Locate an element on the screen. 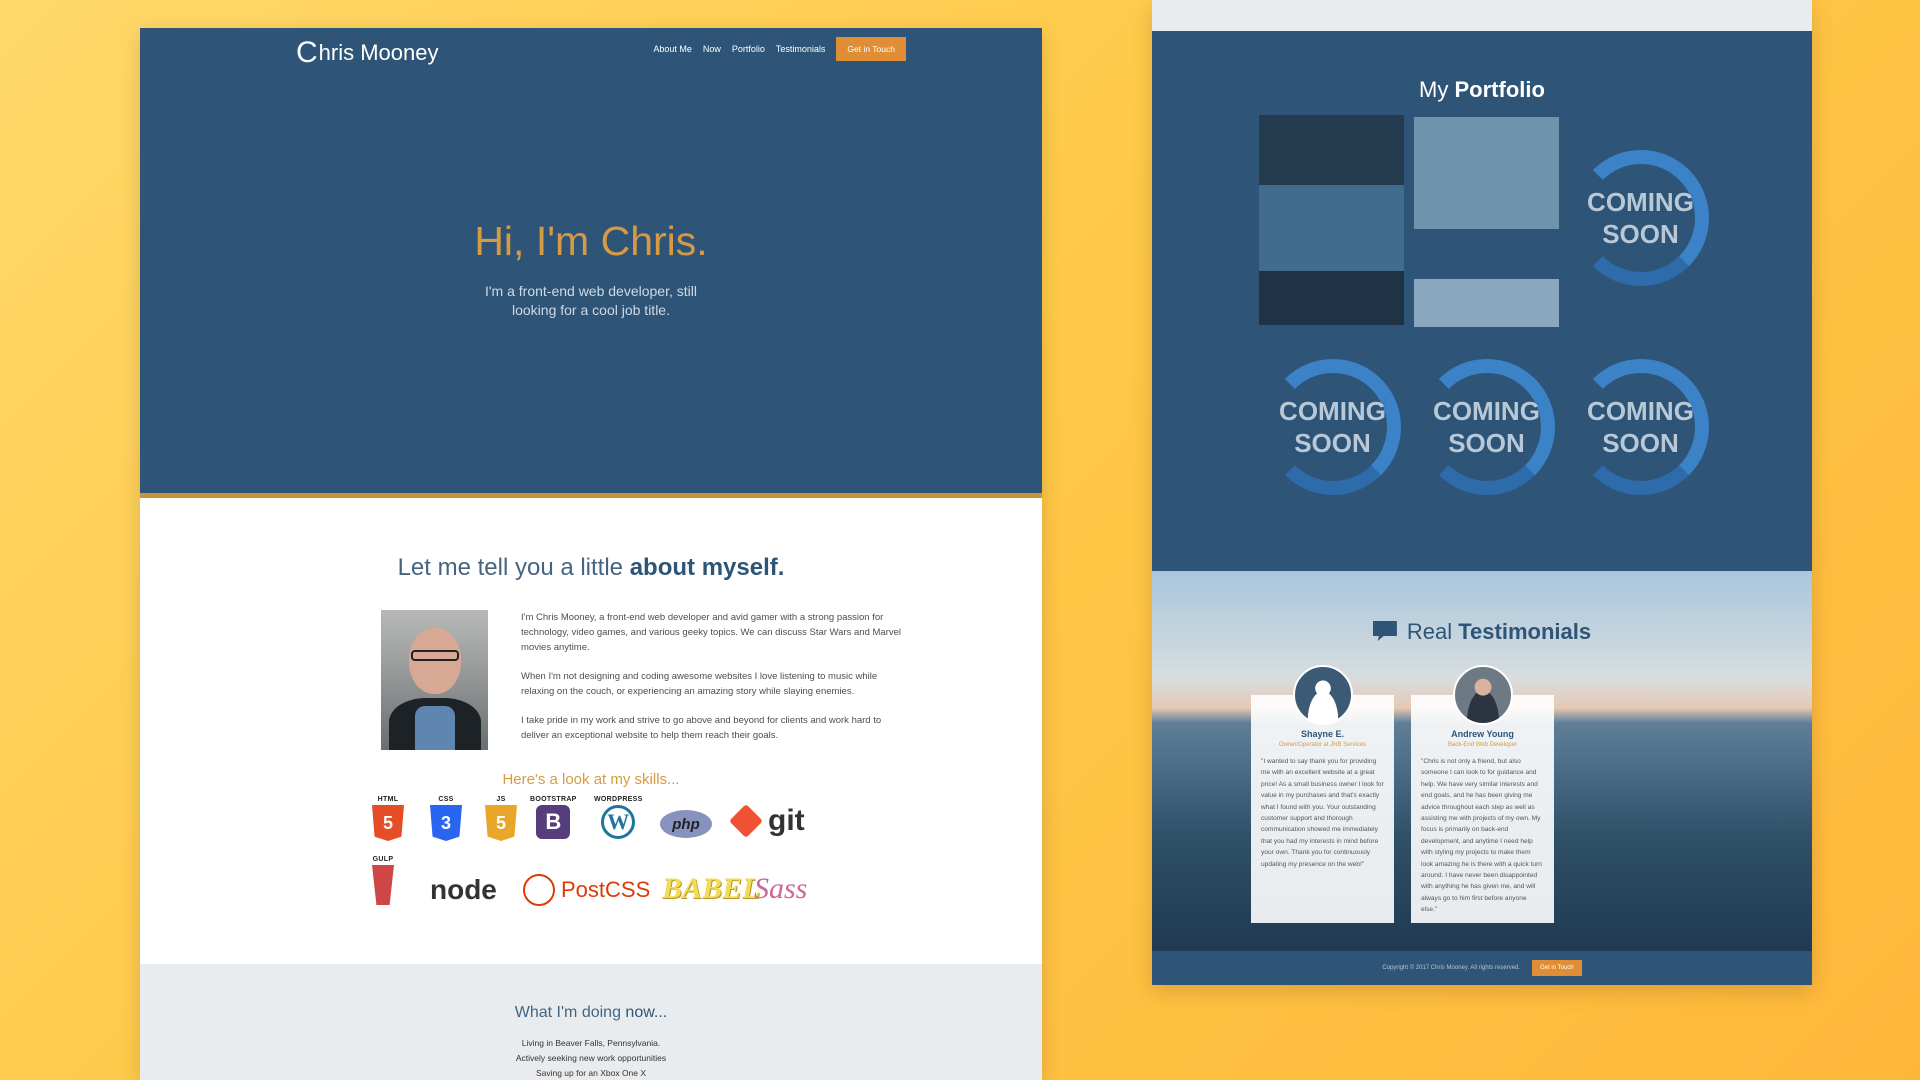  wordpress-icon: WORDPRESS W is located at coordinates (618, 817).